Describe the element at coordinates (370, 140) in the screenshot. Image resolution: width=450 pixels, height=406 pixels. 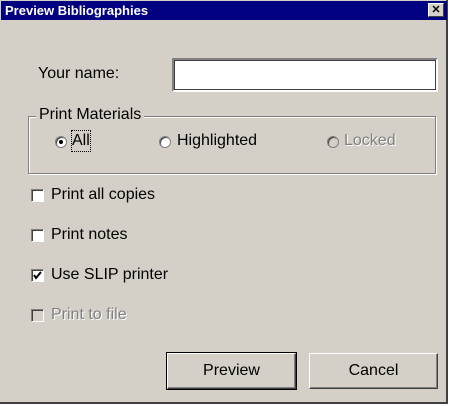
I see `radio-locked-label: Locked` at that location.